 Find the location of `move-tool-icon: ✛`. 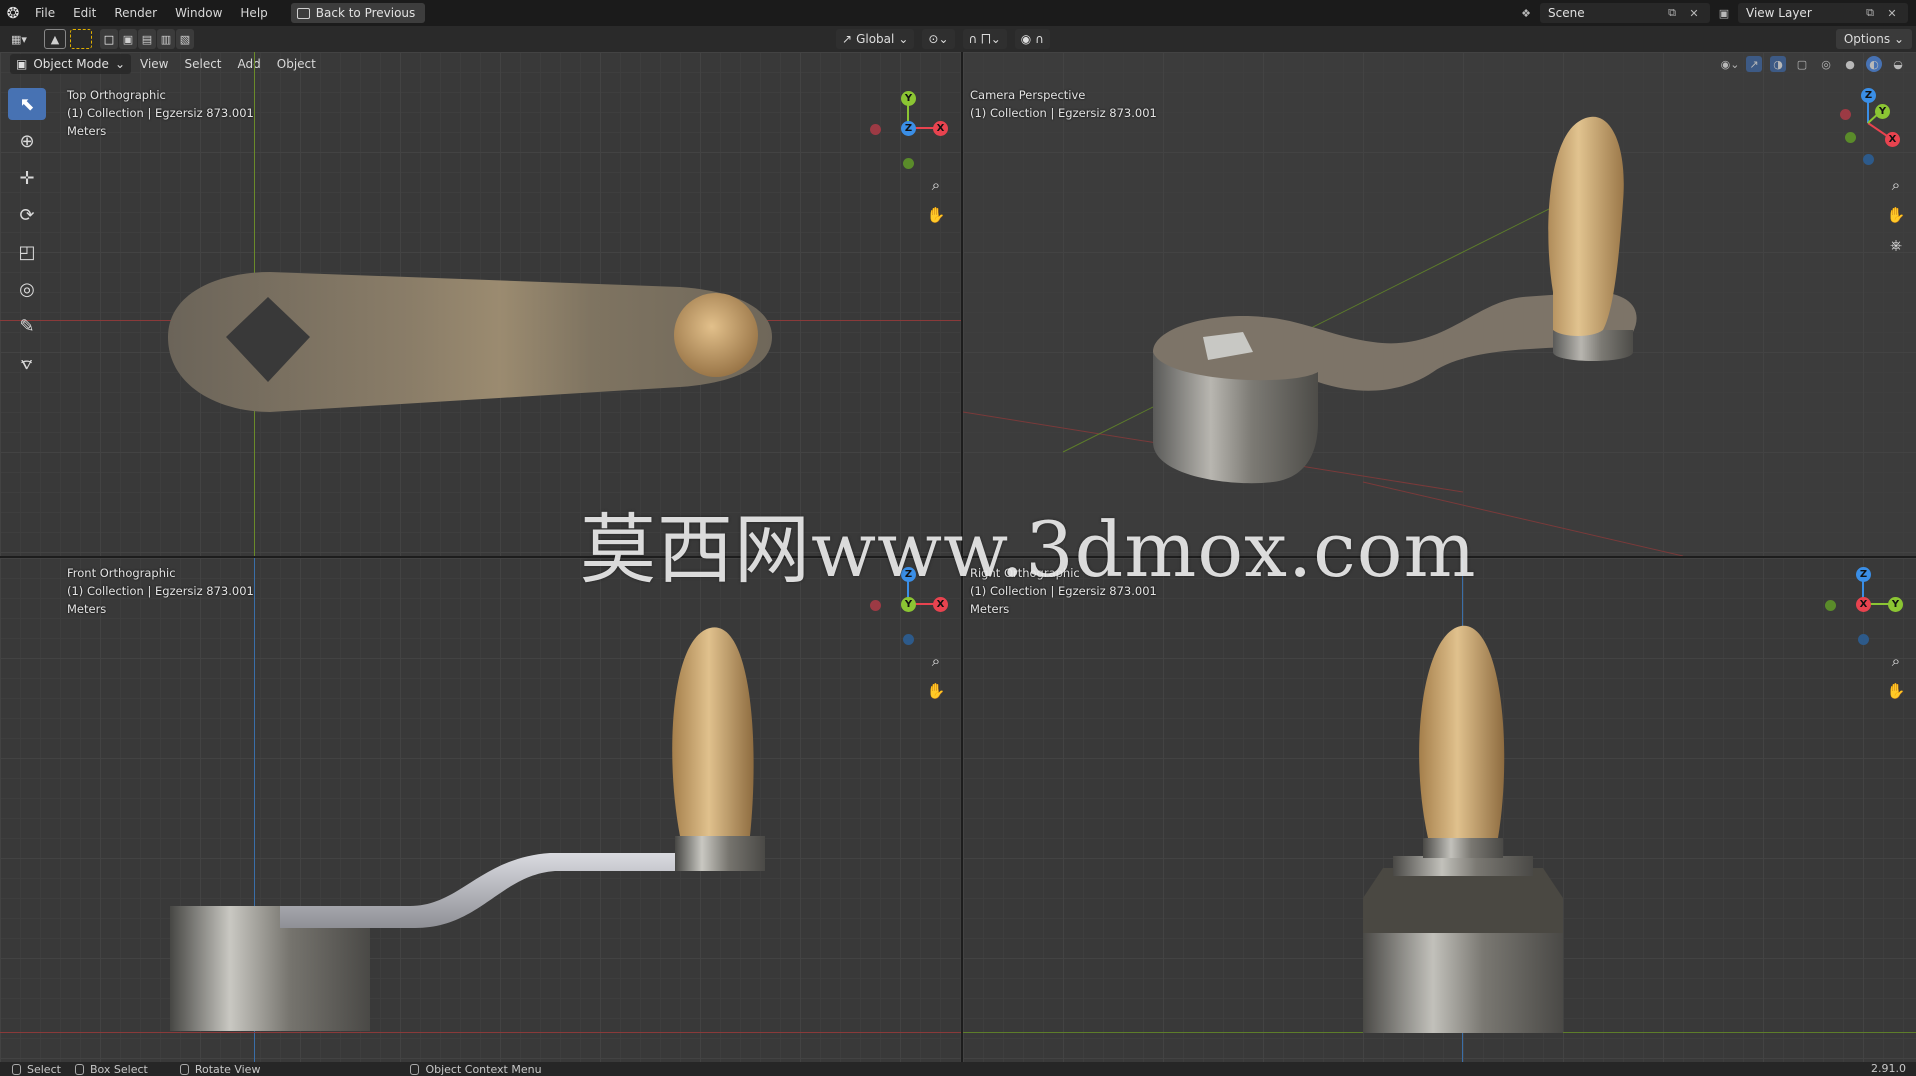

move-tool-icon: ✛ is located at coordinates (27, 178).